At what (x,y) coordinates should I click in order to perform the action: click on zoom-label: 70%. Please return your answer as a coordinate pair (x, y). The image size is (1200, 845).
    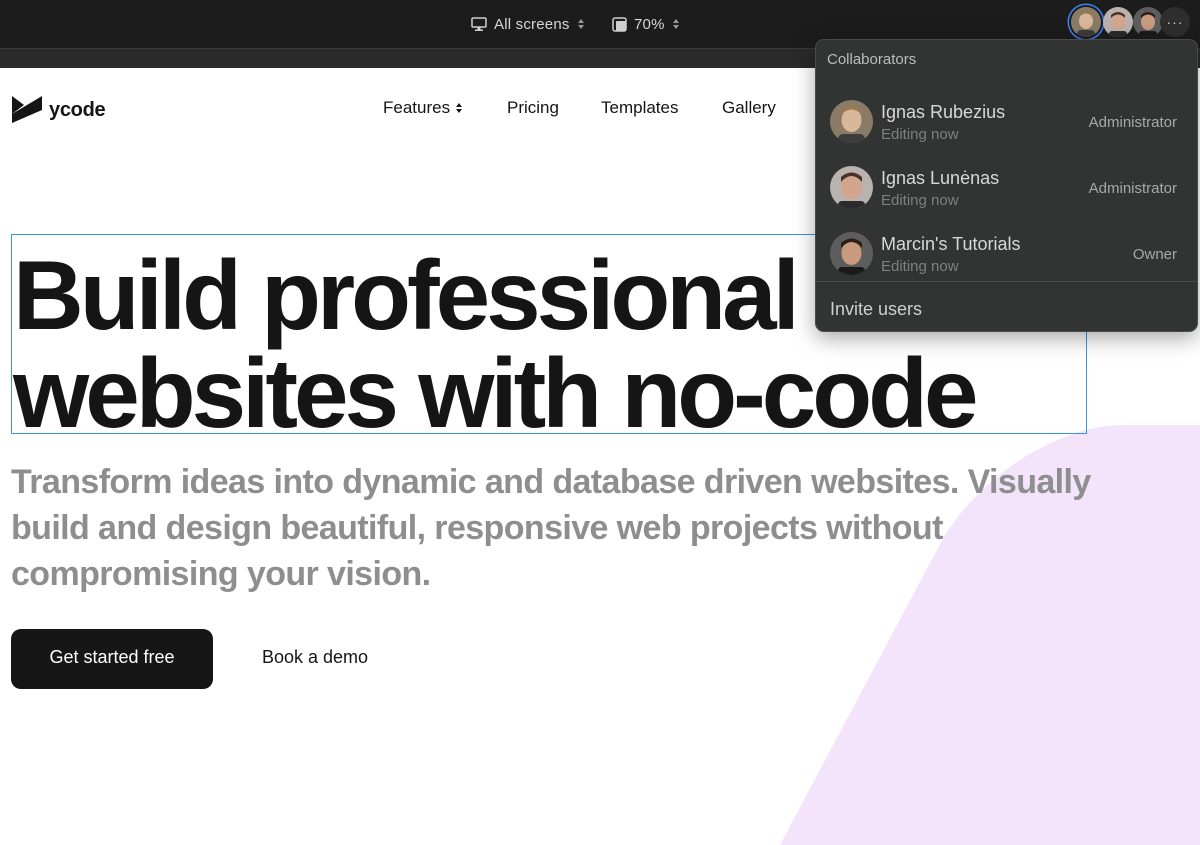
    Looking at the image, I should click on (649, 24).